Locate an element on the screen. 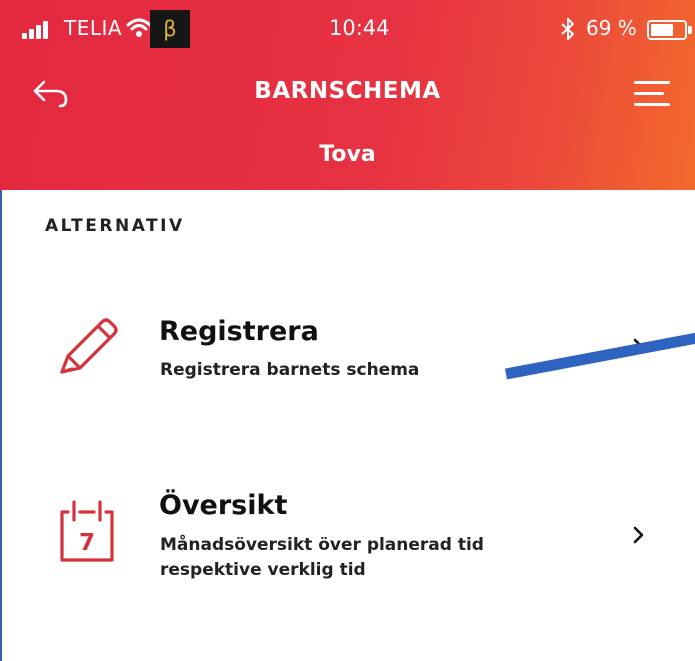  calendar-icon: 7 is located at coordinates (87, 531).